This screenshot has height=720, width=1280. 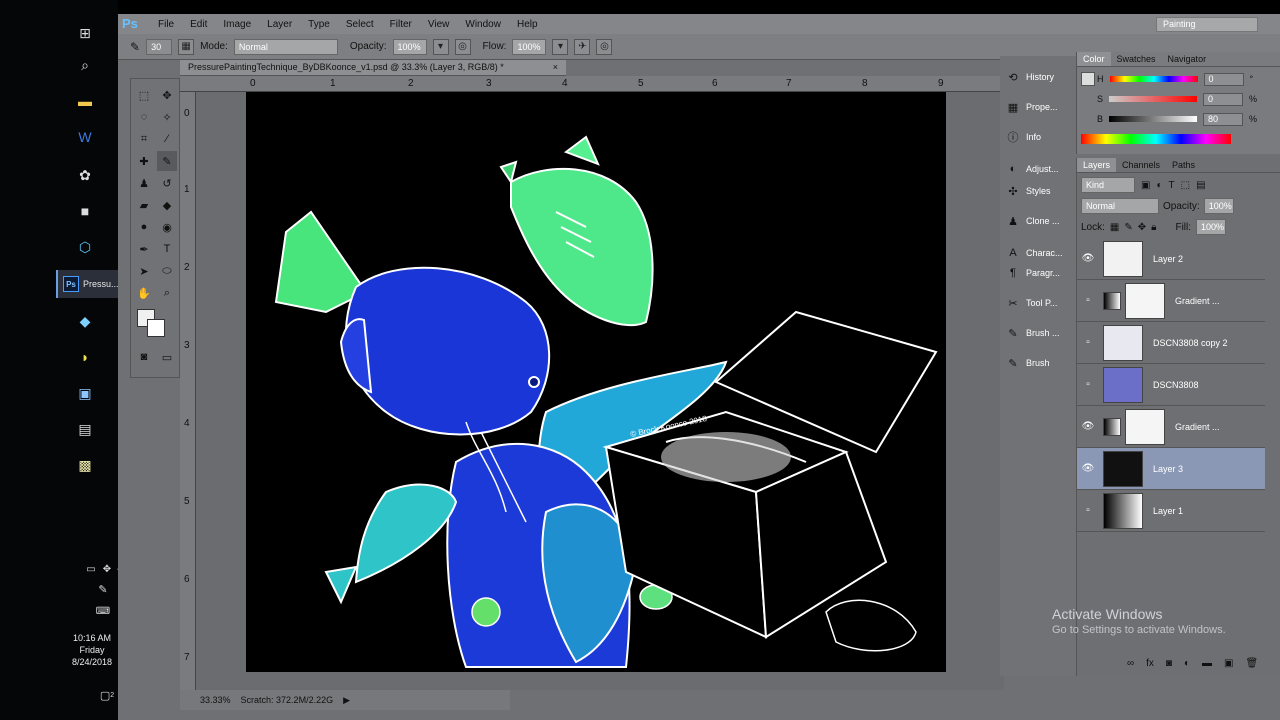 I want to click on info-panel-button: ⓘ Info, so click(x=1038, y=137).